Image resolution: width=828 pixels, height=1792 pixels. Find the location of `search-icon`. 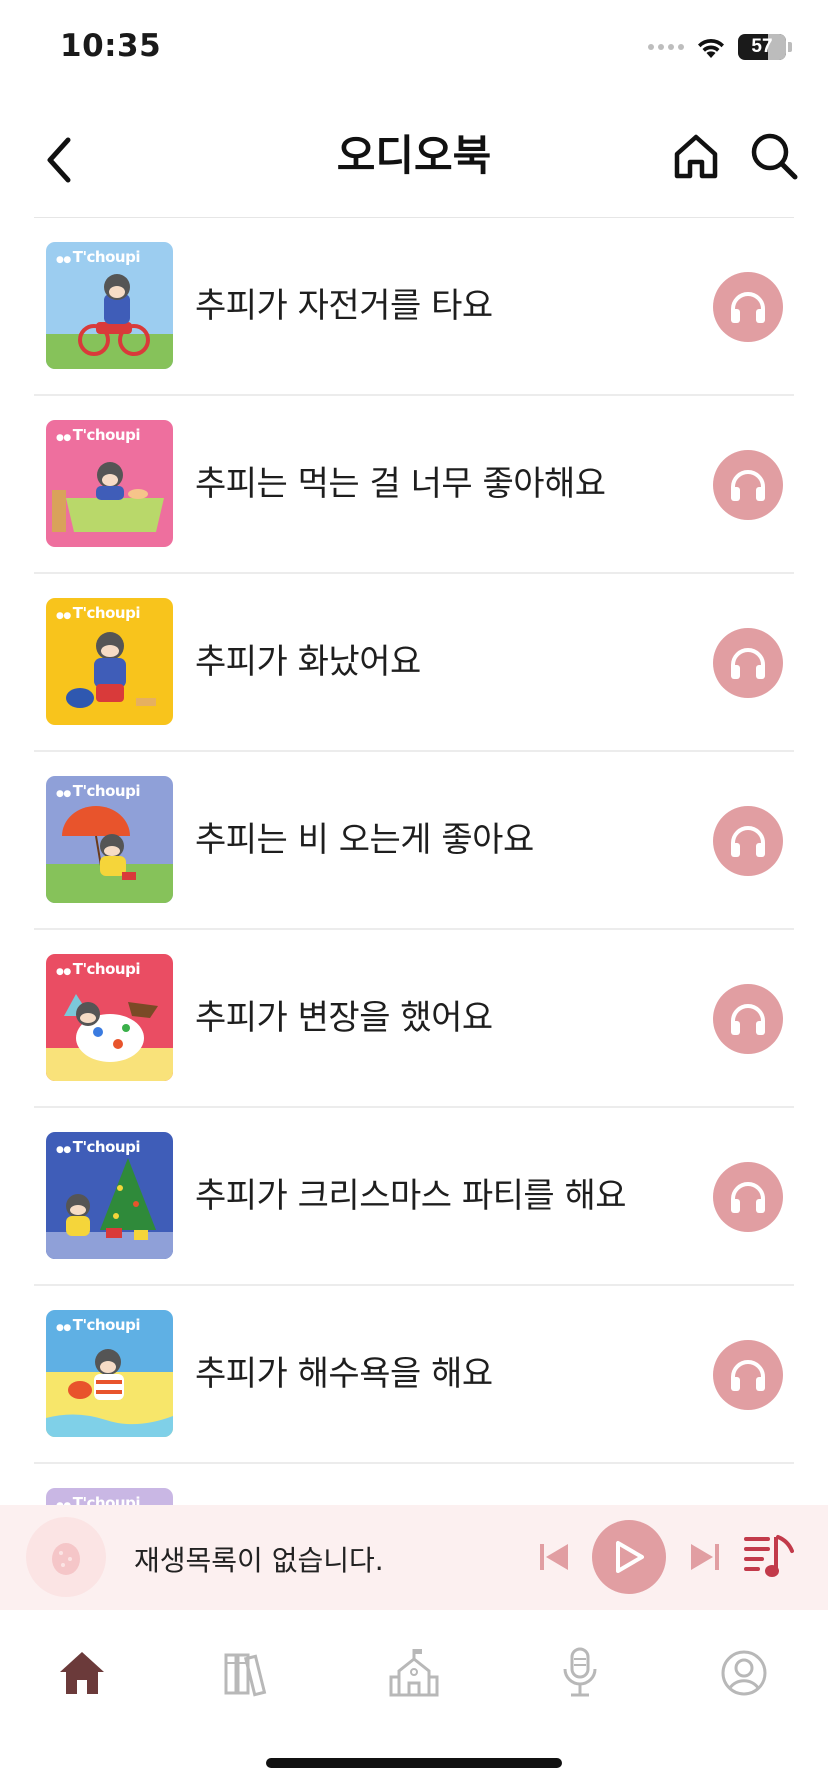

search-icon is located at coordinates (774, 156).